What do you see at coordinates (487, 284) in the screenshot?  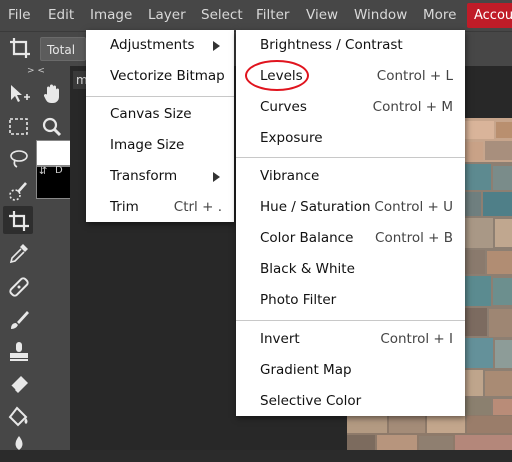 I see `document-image` at bounding box center [487, 284].